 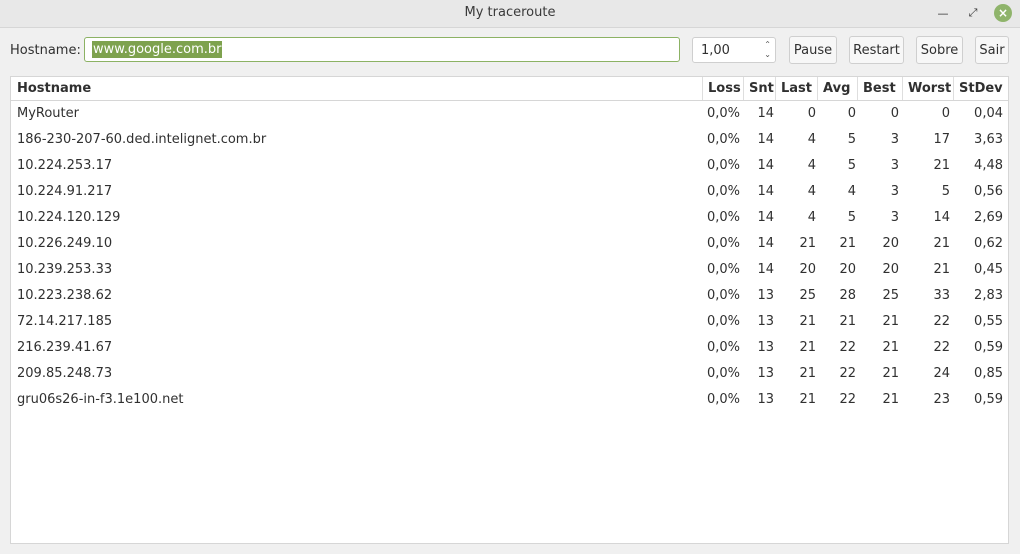 I want to click on cell-host: gru06s26-in-f3.1e100.net, so click(x=100, y=399).